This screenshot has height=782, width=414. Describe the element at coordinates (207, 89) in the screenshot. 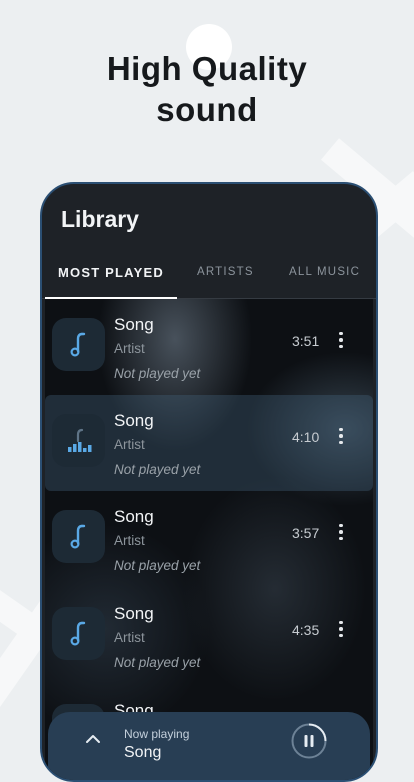

I see `promo-headline: High Quality sound` at that location.